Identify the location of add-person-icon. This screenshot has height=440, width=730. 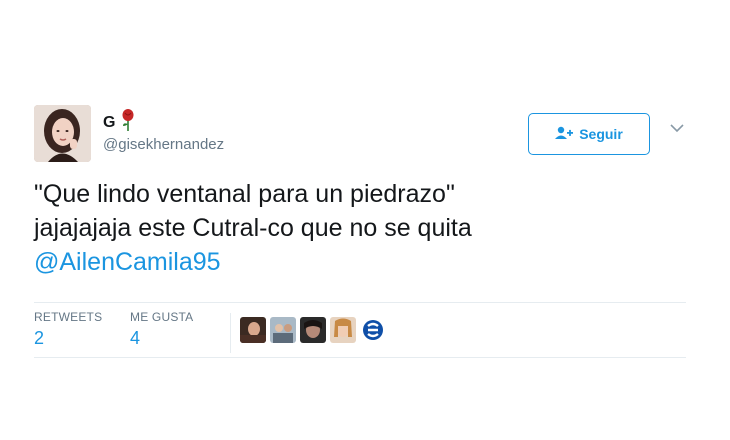
(564, 134).